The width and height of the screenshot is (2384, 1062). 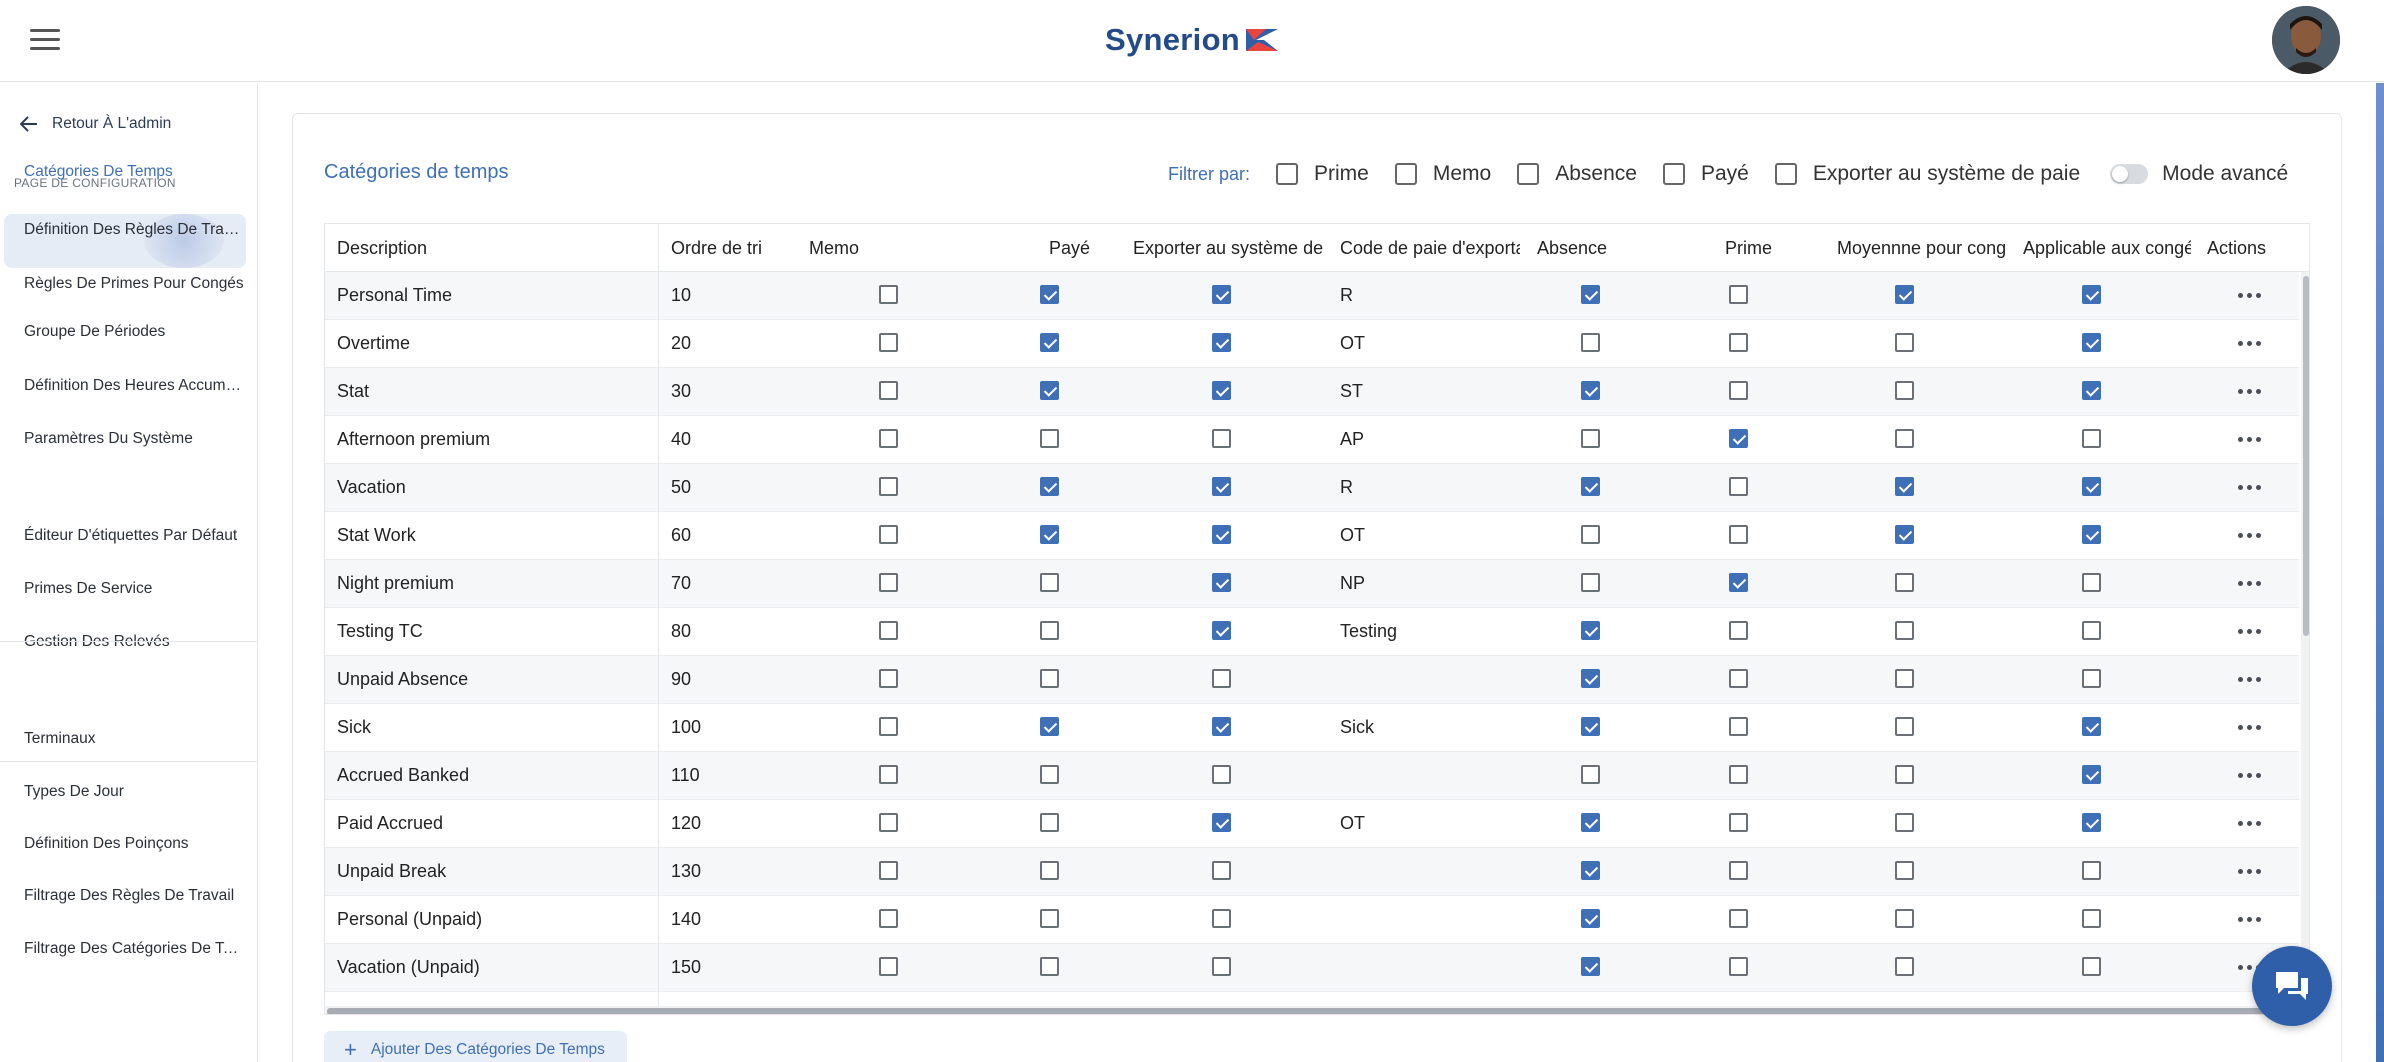 I want to click on column-header: Memo, so click(x=876, y=248).